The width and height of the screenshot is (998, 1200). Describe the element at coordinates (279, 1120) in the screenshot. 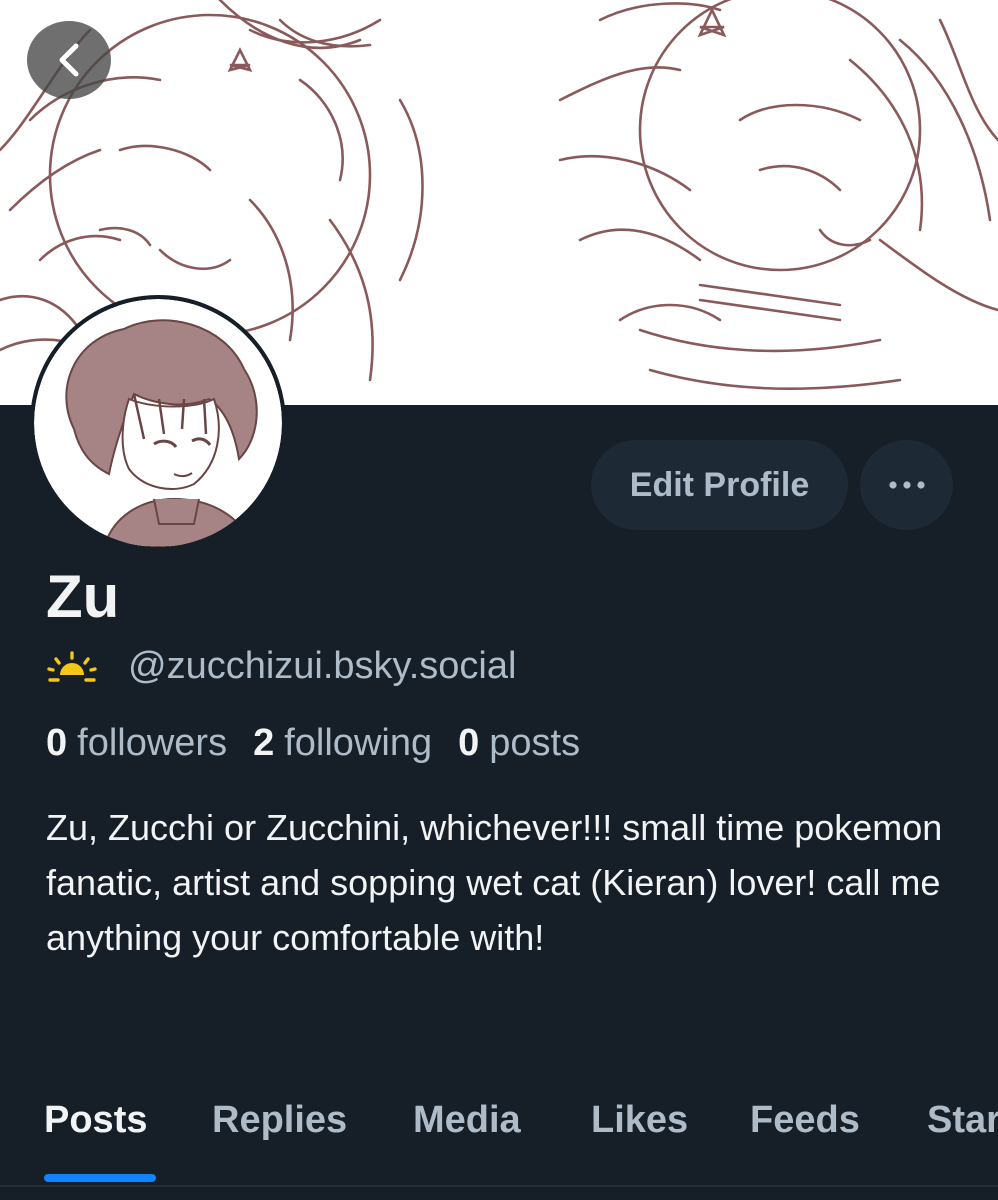

I see `tab-replies: Replies` at that location.